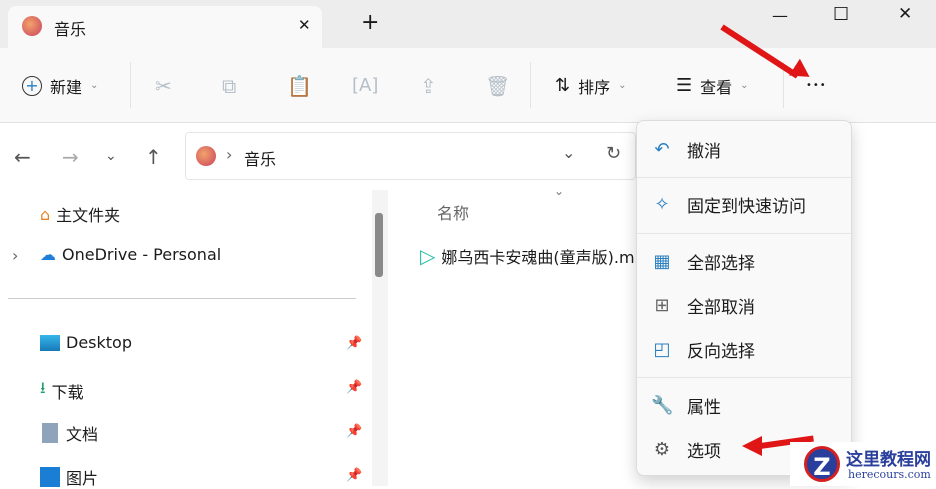 This screenshot has width=936, height=489. Describe the element at coordinates (82, 434) in the screenshot. I see `sidebar-item-label: 文档` at that location.